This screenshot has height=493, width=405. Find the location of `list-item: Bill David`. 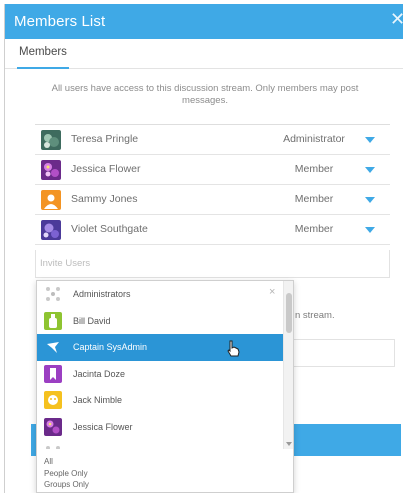

list-item: Bill David is located at coordinates (160, 321).